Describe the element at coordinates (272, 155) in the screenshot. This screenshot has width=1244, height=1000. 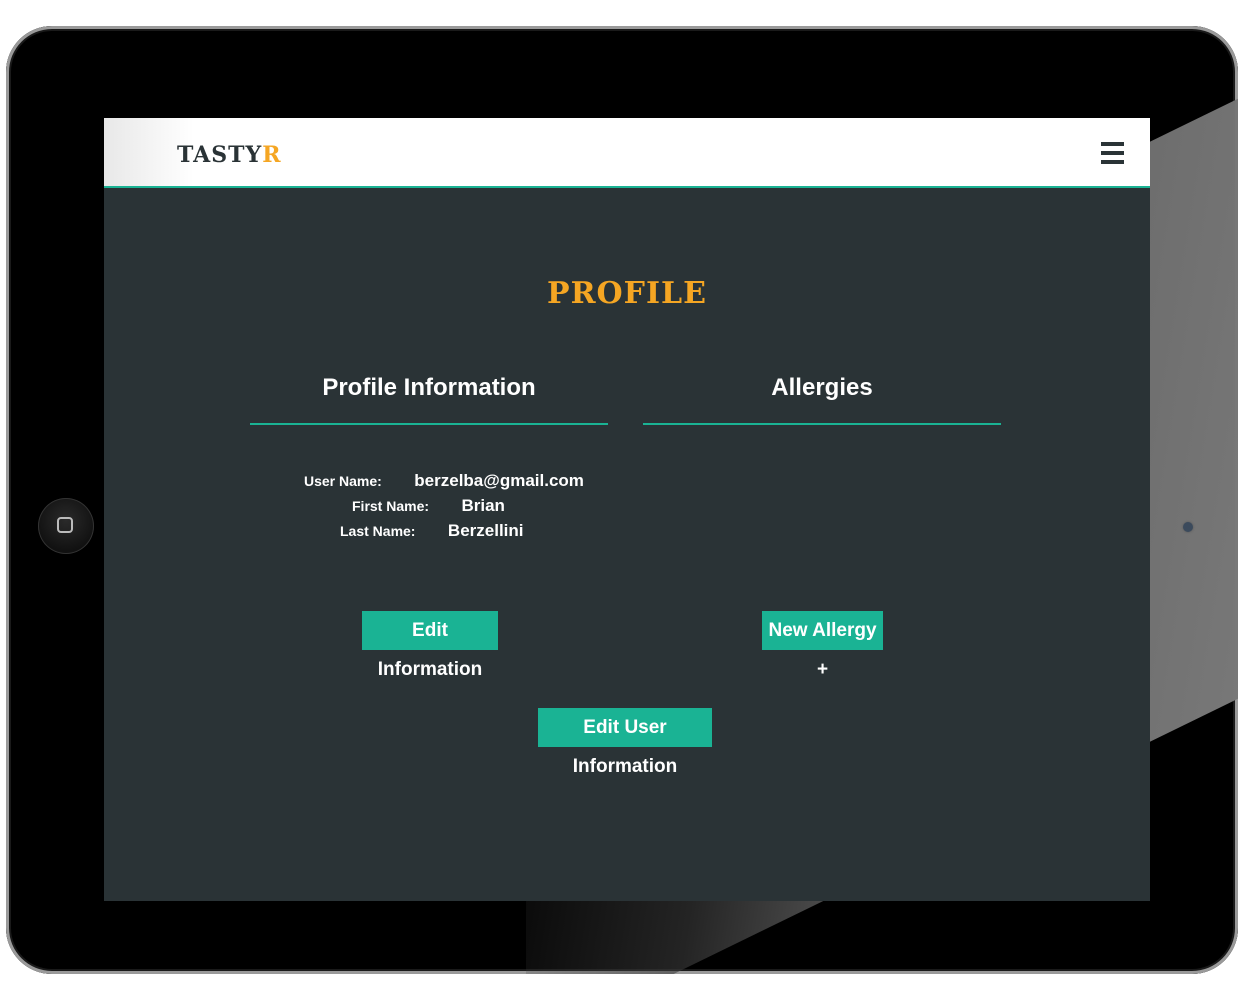
I see `brand-accent: R` at that location.